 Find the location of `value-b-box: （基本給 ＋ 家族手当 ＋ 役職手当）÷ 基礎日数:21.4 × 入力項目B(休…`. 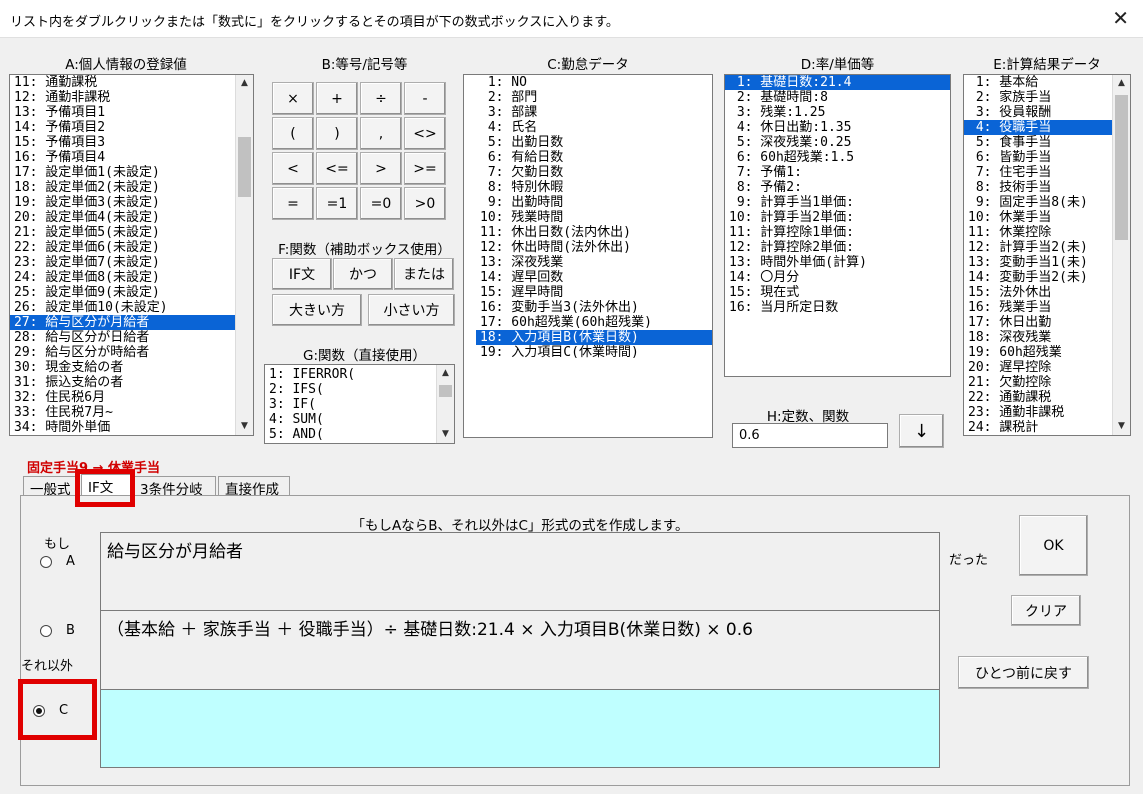

value-b-box: （基本給 ＋ 家族手当 ＋ 役職手当）÷ 基礎日数:21.4 × 入力項目B(休… is located at coordinates (520, 650).